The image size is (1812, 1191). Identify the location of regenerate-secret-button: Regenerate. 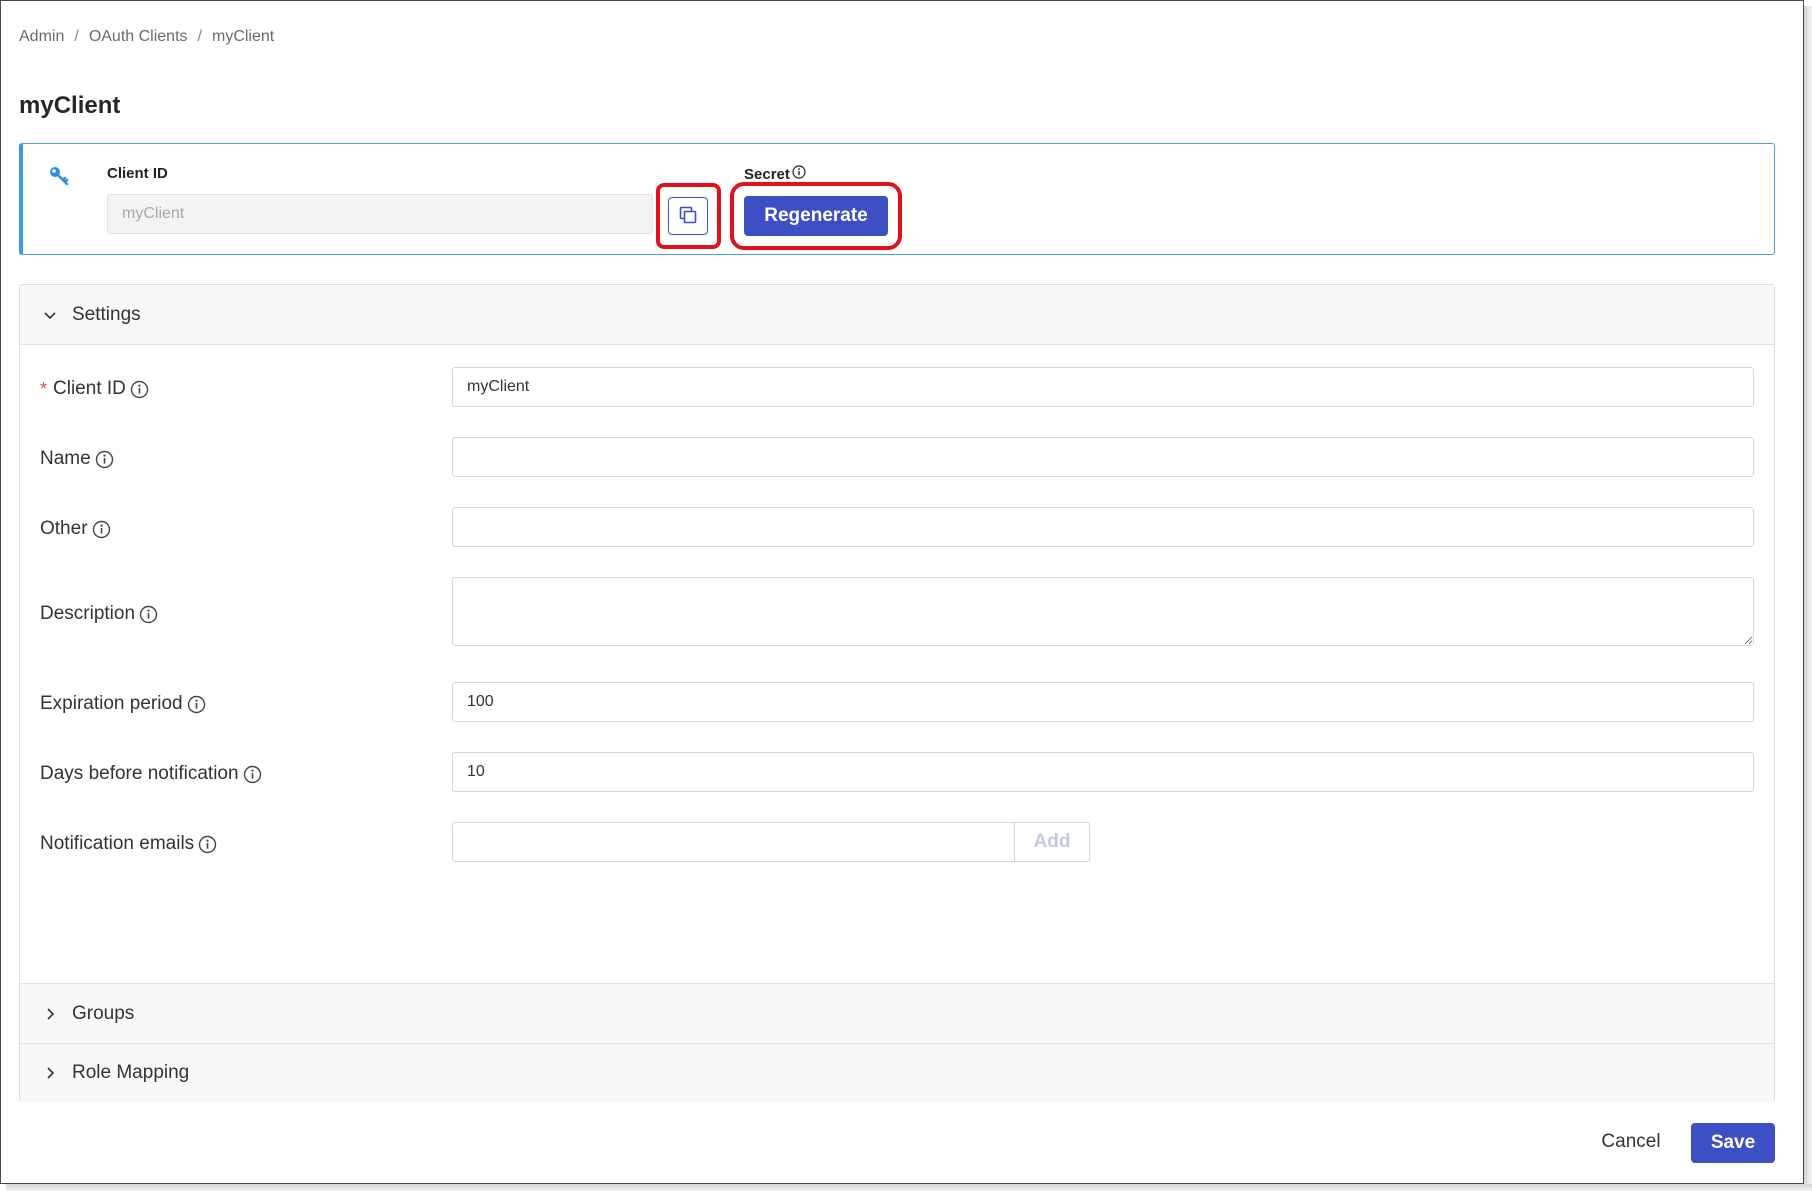
(816, 216).